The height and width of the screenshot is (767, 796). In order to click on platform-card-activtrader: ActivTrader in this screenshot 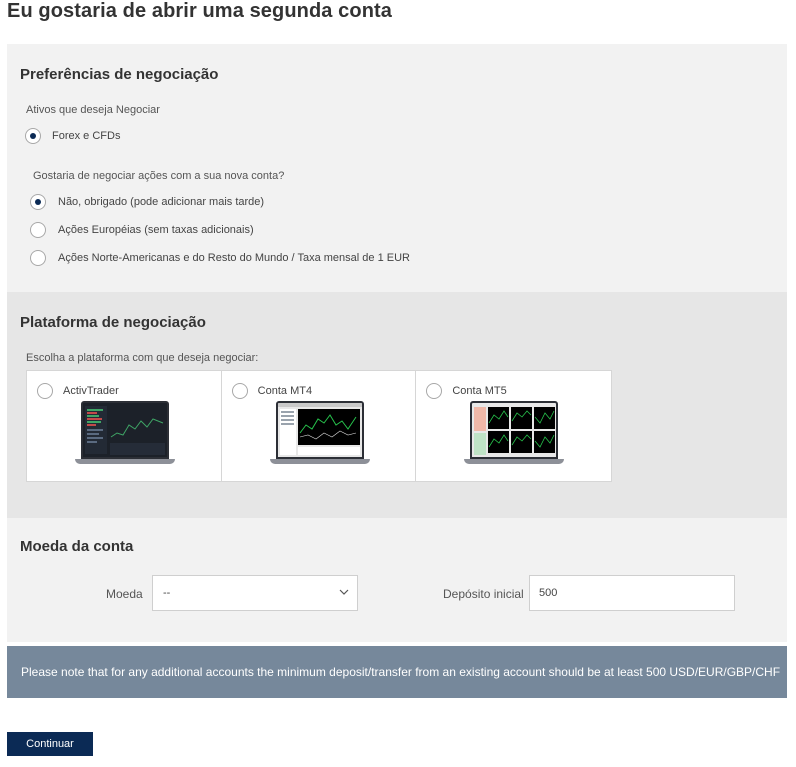, I will do `click(124, 426)`.